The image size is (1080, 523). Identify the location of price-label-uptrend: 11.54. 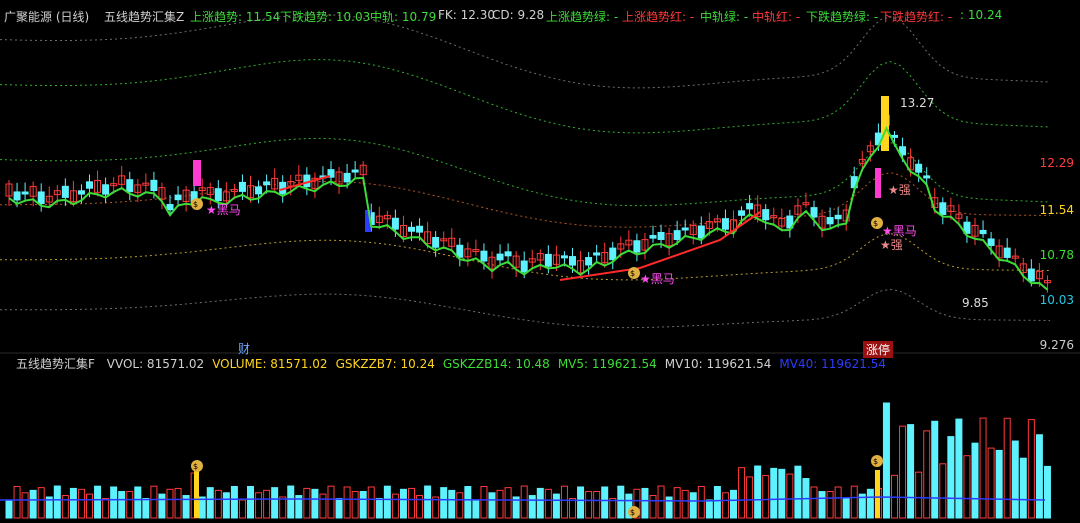
(1056, 210).